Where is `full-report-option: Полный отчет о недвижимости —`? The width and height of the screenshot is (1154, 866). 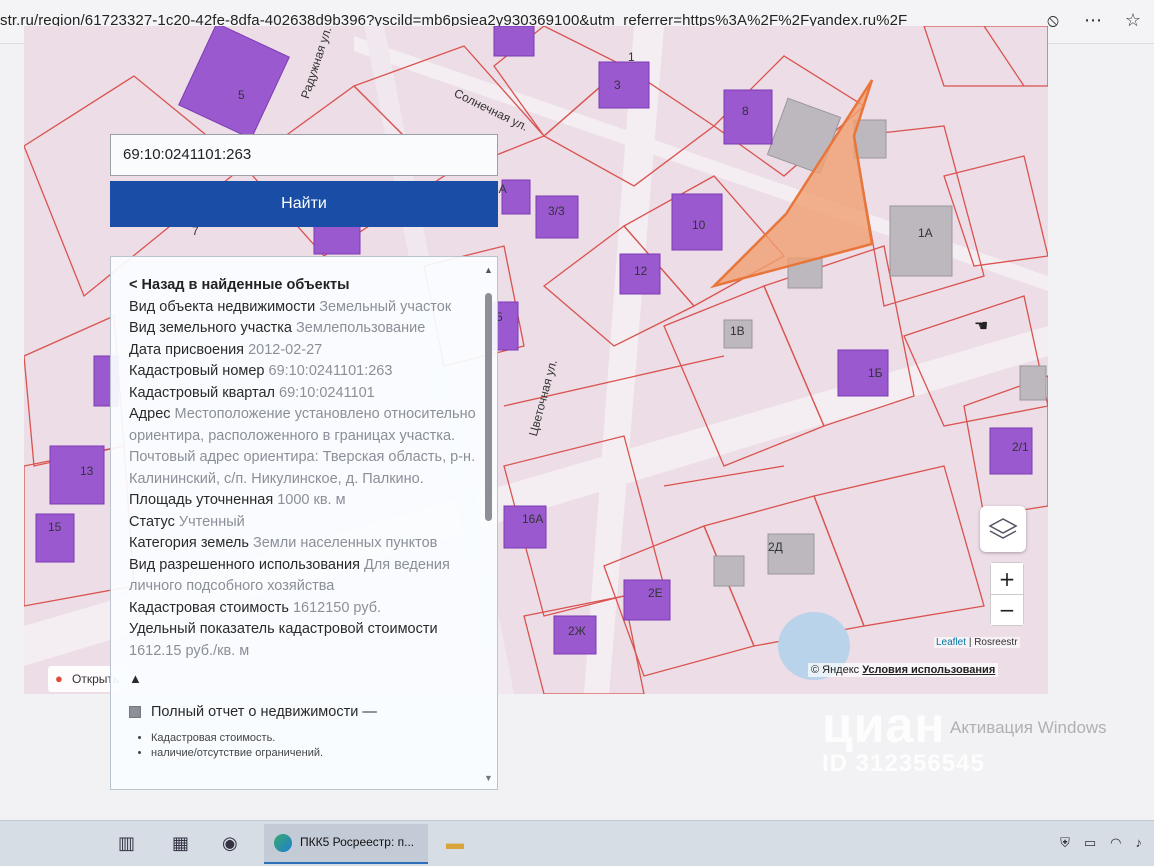
full-report-option: Полный отчет о недвижимости — is located at coordinates (305, 713).